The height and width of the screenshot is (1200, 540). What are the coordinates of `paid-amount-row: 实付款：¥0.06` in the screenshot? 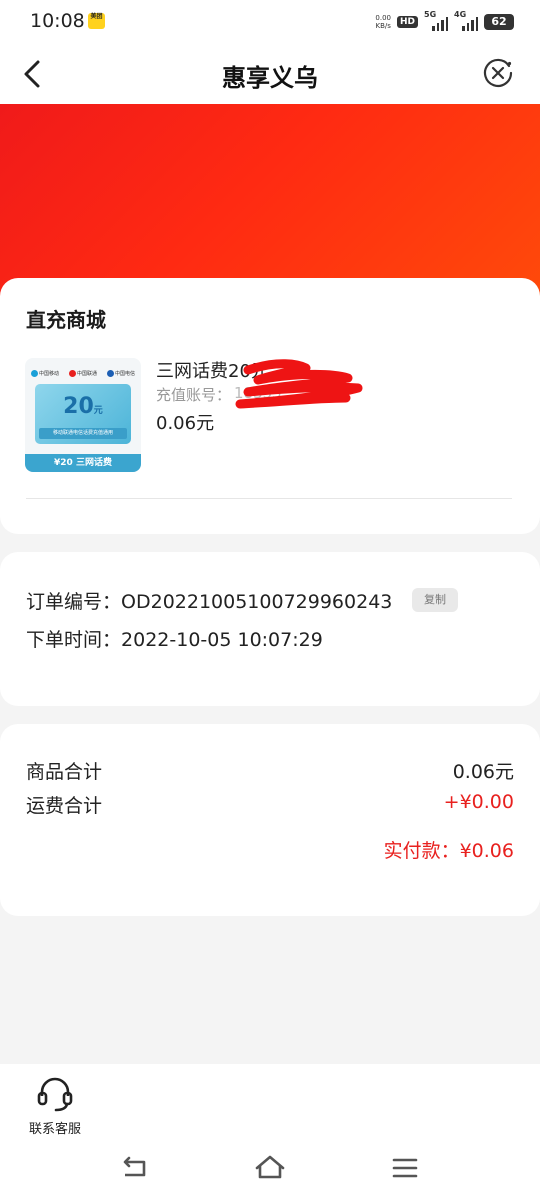 It's located at (449, 849).